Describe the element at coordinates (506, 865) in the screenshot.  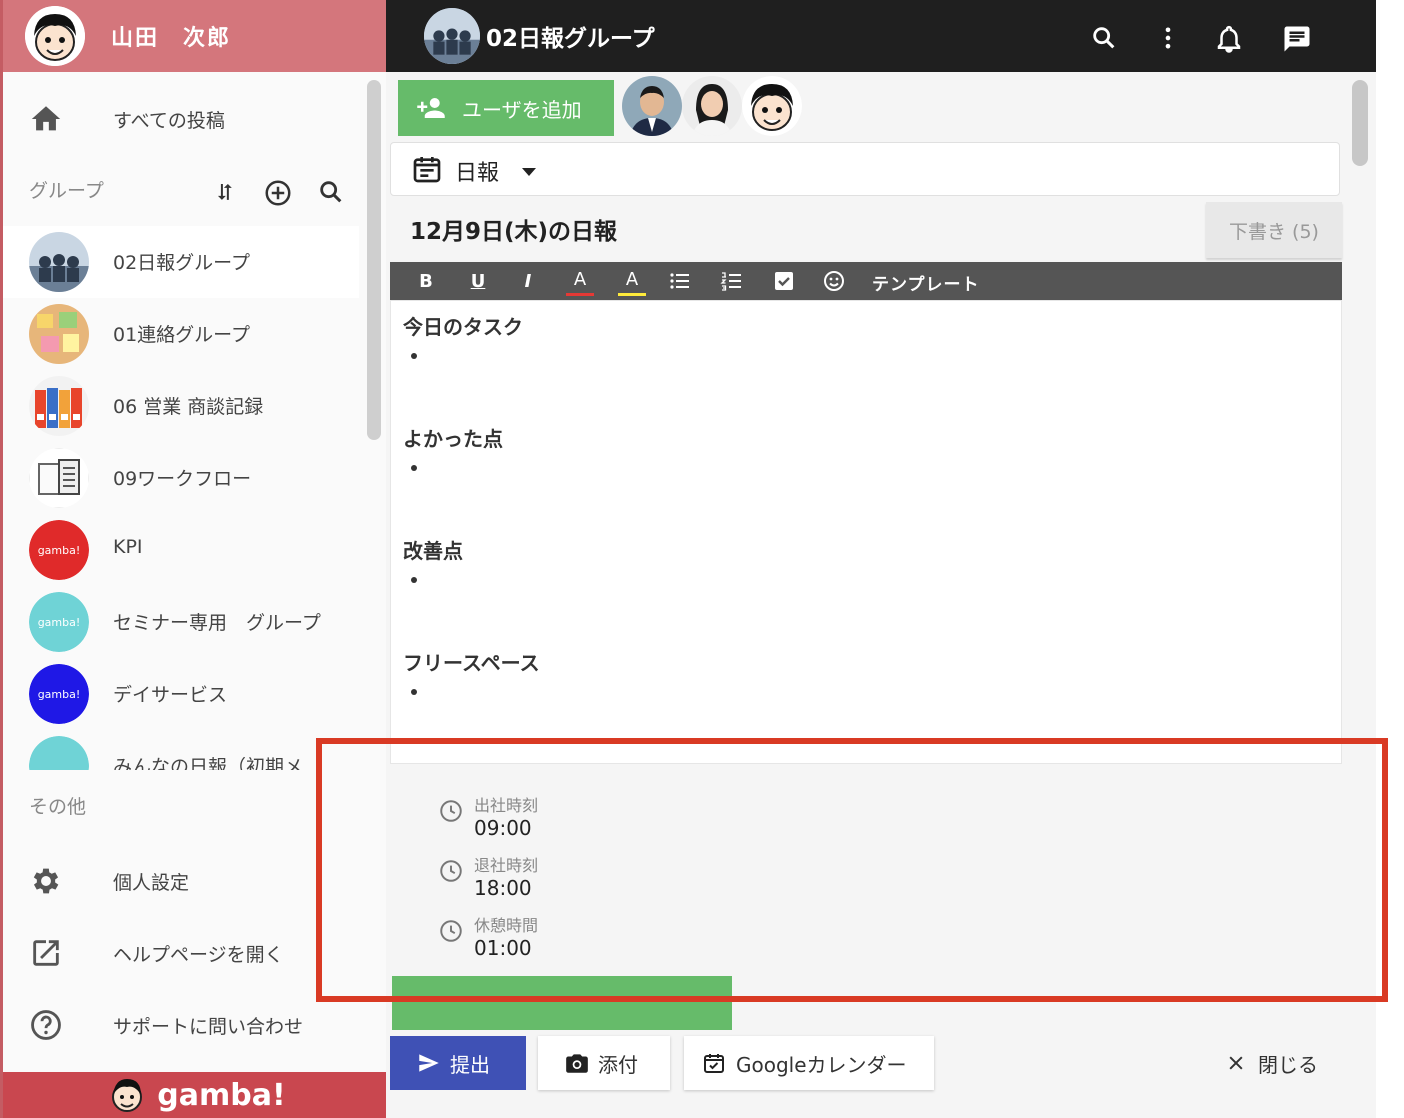
I see `clock-out-label: 退社時刻` at that location.